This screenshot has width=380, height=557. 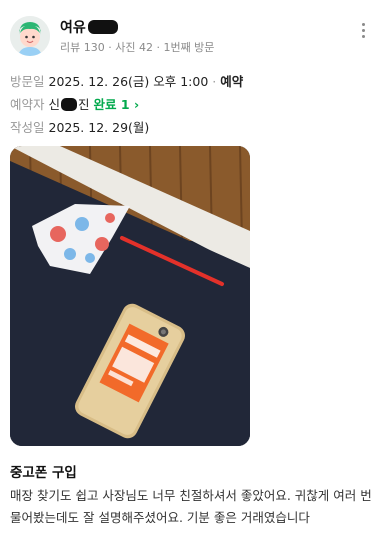 I want to click on written-date: 2025. 12. 29(월), so click(x=99, y=127).